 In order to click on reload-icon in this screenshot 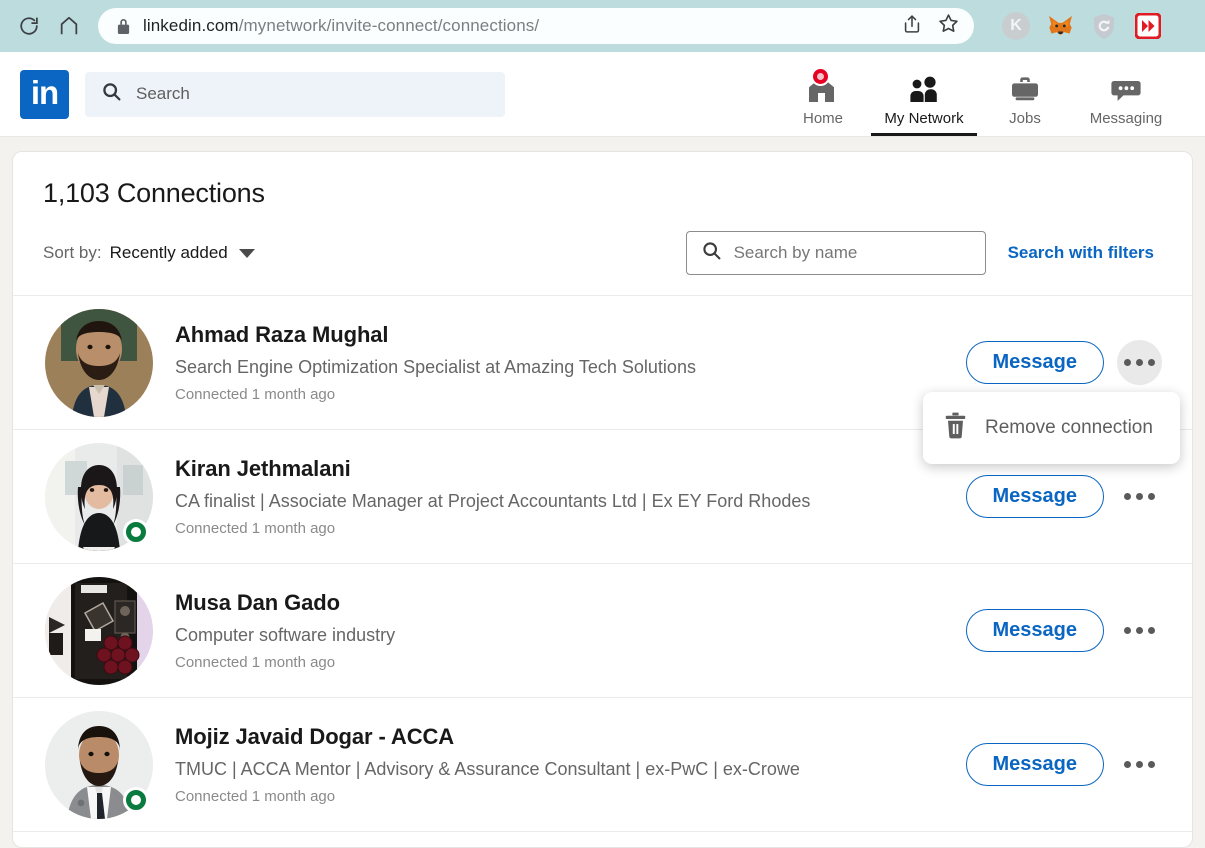, I will do `click(29, 26)`.